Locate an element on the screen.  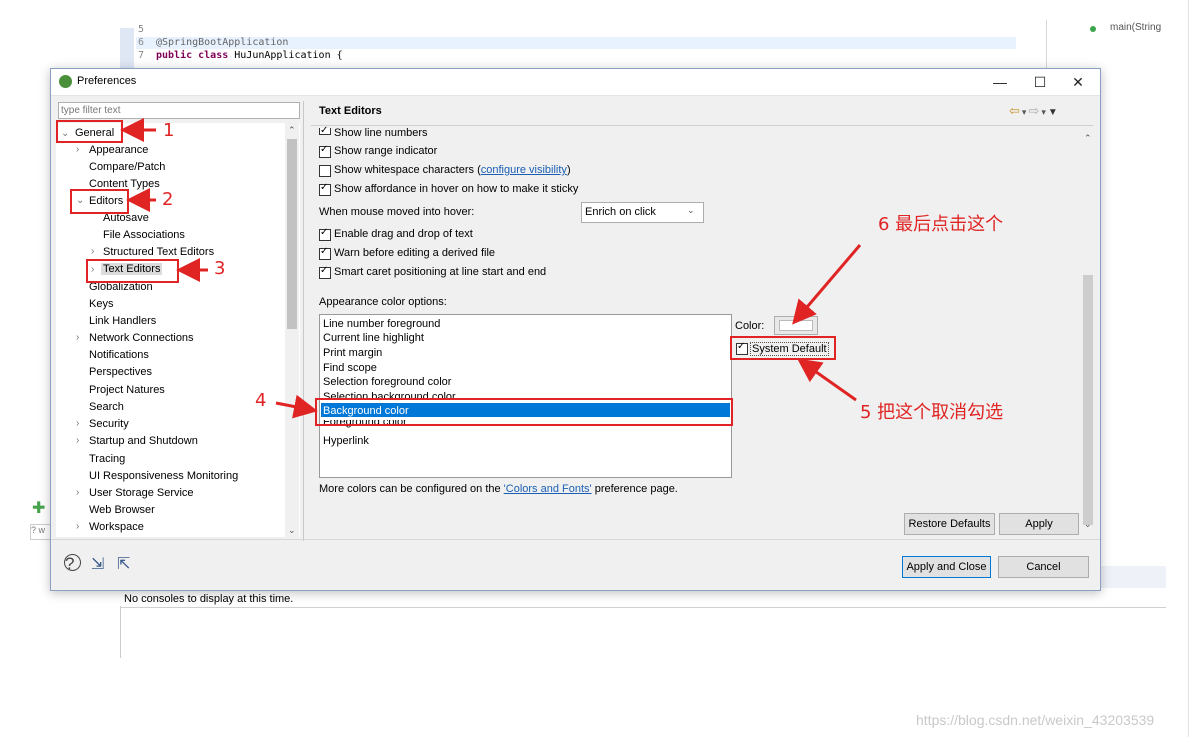
annotation-step-3: 3 is located at coordinates (220, 268).